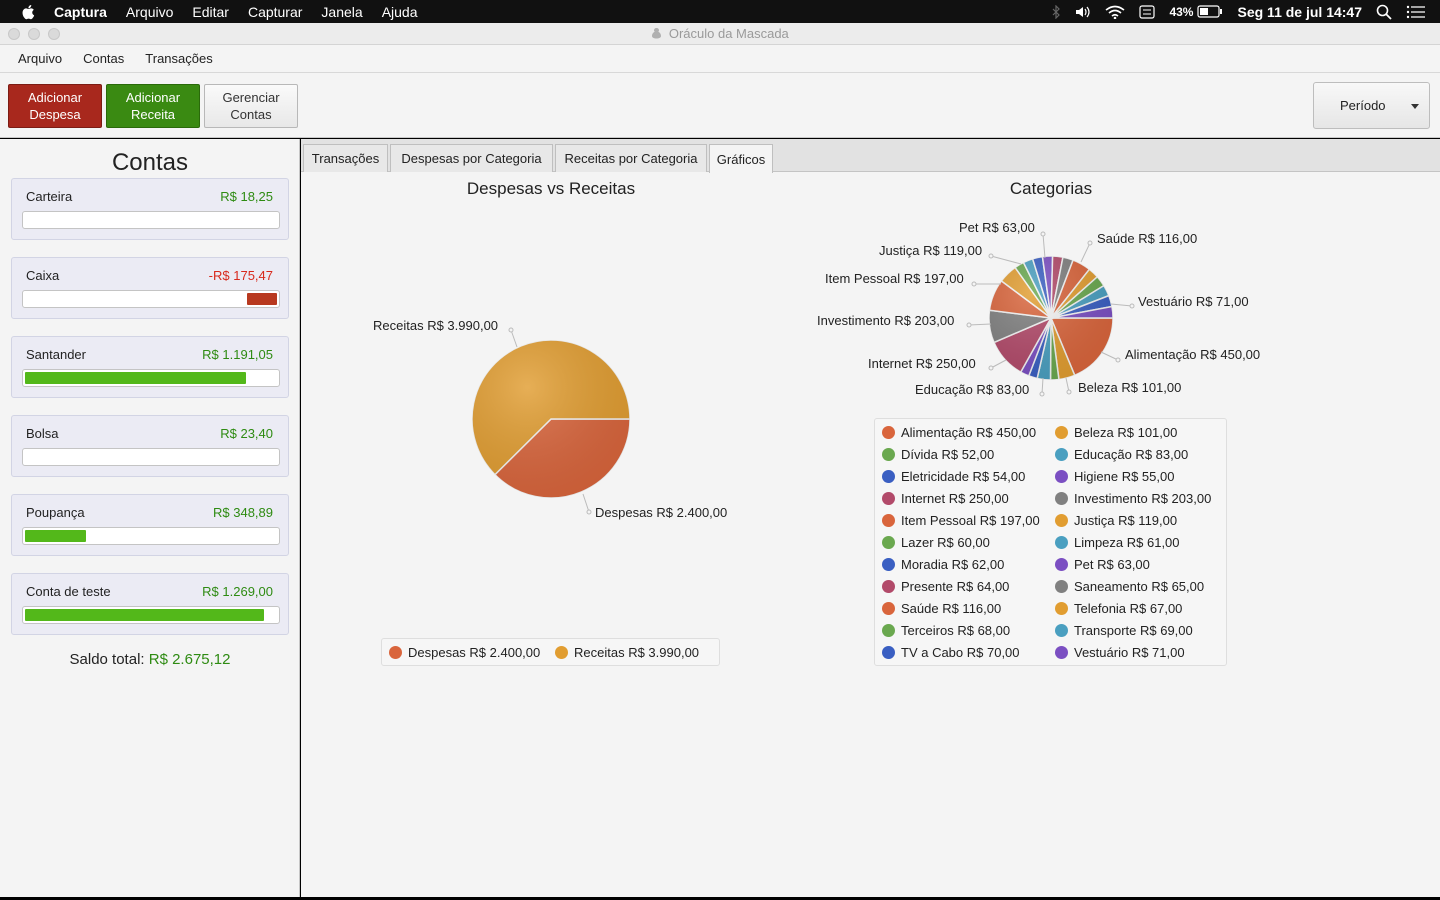 This screenshot has width=1440, height=900. I want to click on account-balance: R$ 348,89, so click(243, 512).